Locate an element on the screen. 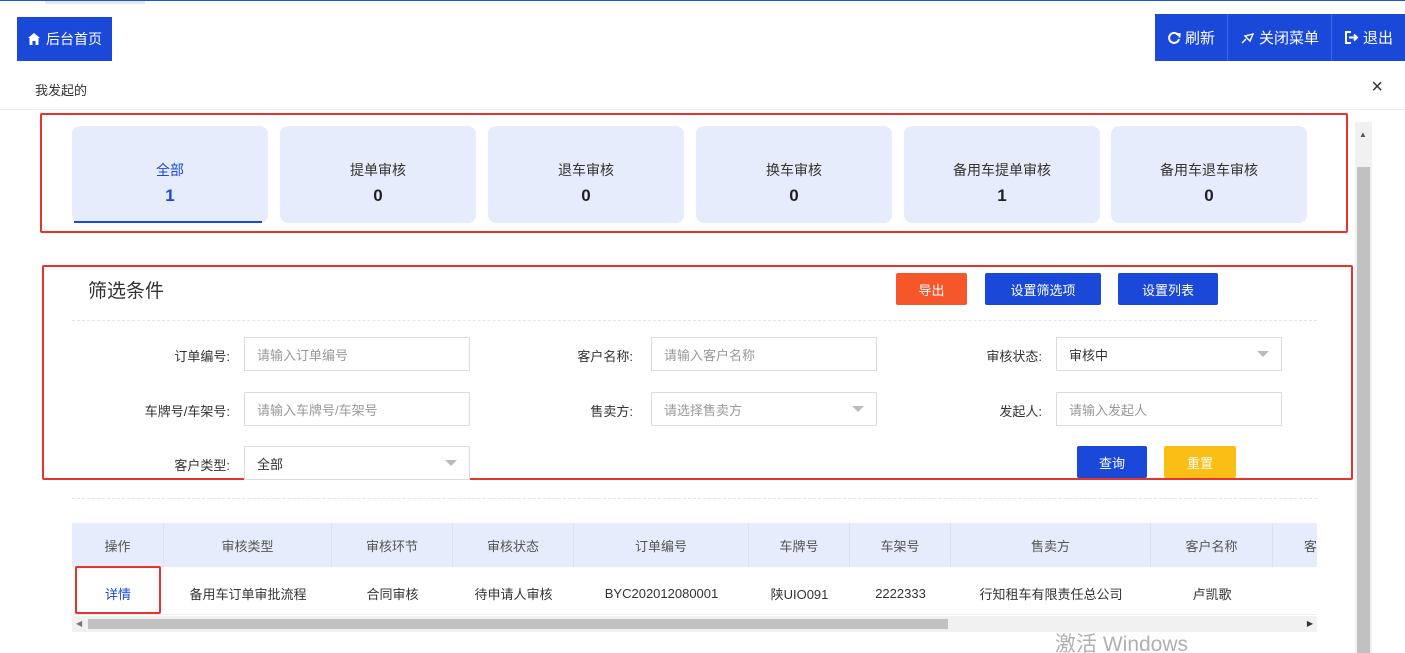 The height and width of the screenshot is (653, 1405). column-header: 车架号 is located at coordinates (900, 545).